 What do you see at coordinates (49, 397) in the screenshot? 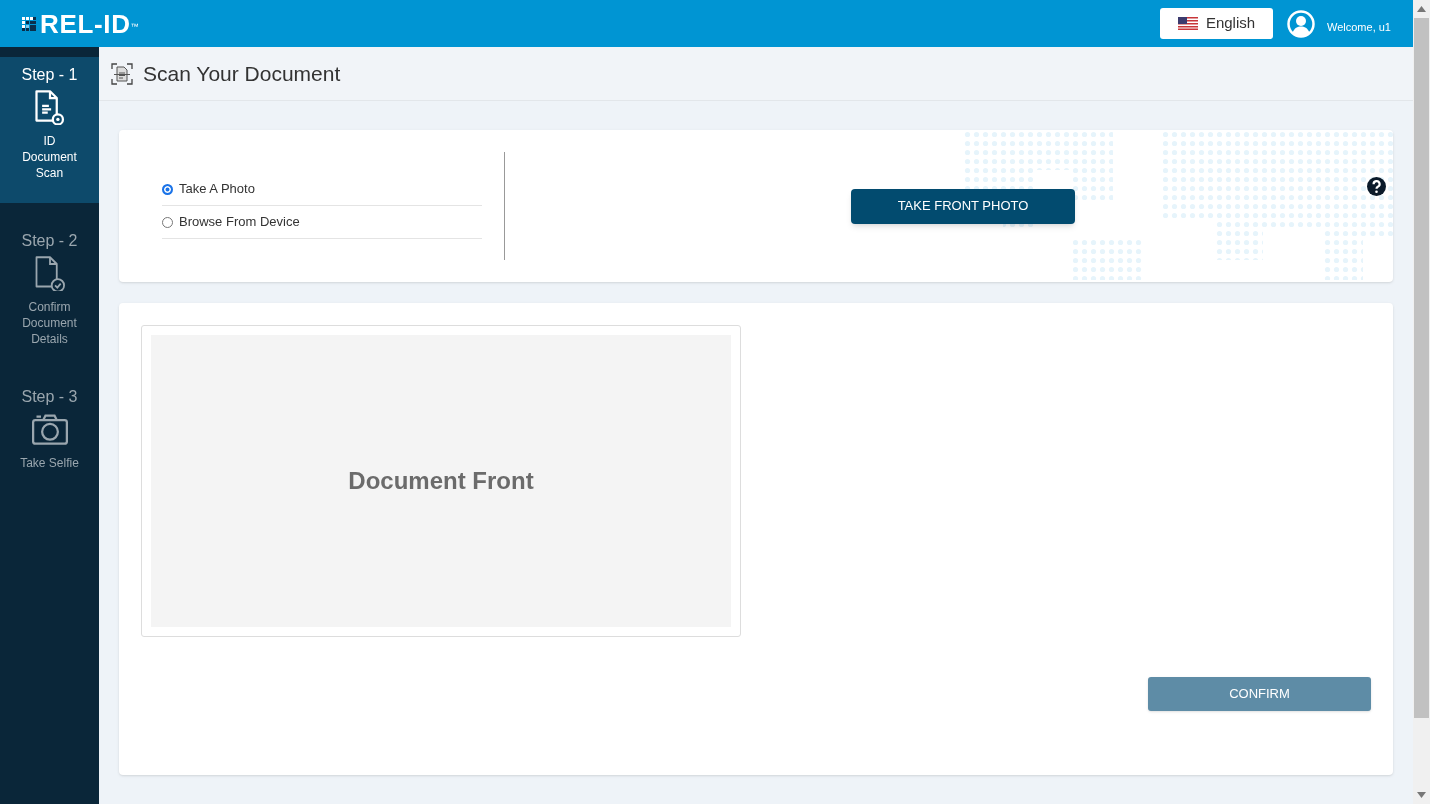
I see `step-number: Step - 3` at bounding box center [49, 397].